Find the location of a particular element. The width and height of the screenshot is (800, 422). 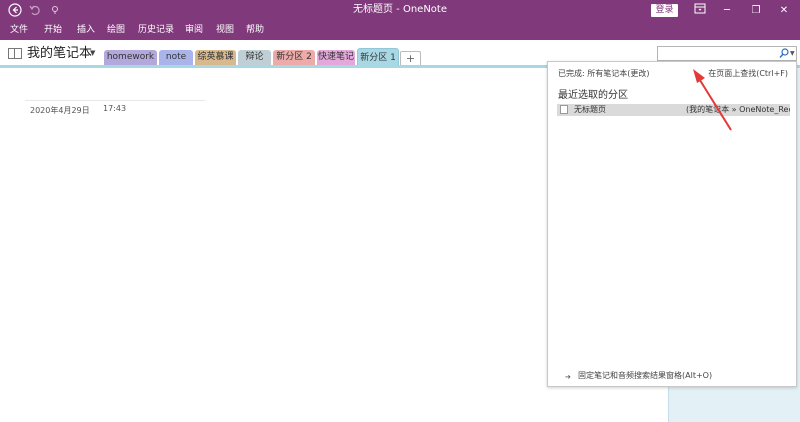

tab-note: note is located at coordinates (176, 57).